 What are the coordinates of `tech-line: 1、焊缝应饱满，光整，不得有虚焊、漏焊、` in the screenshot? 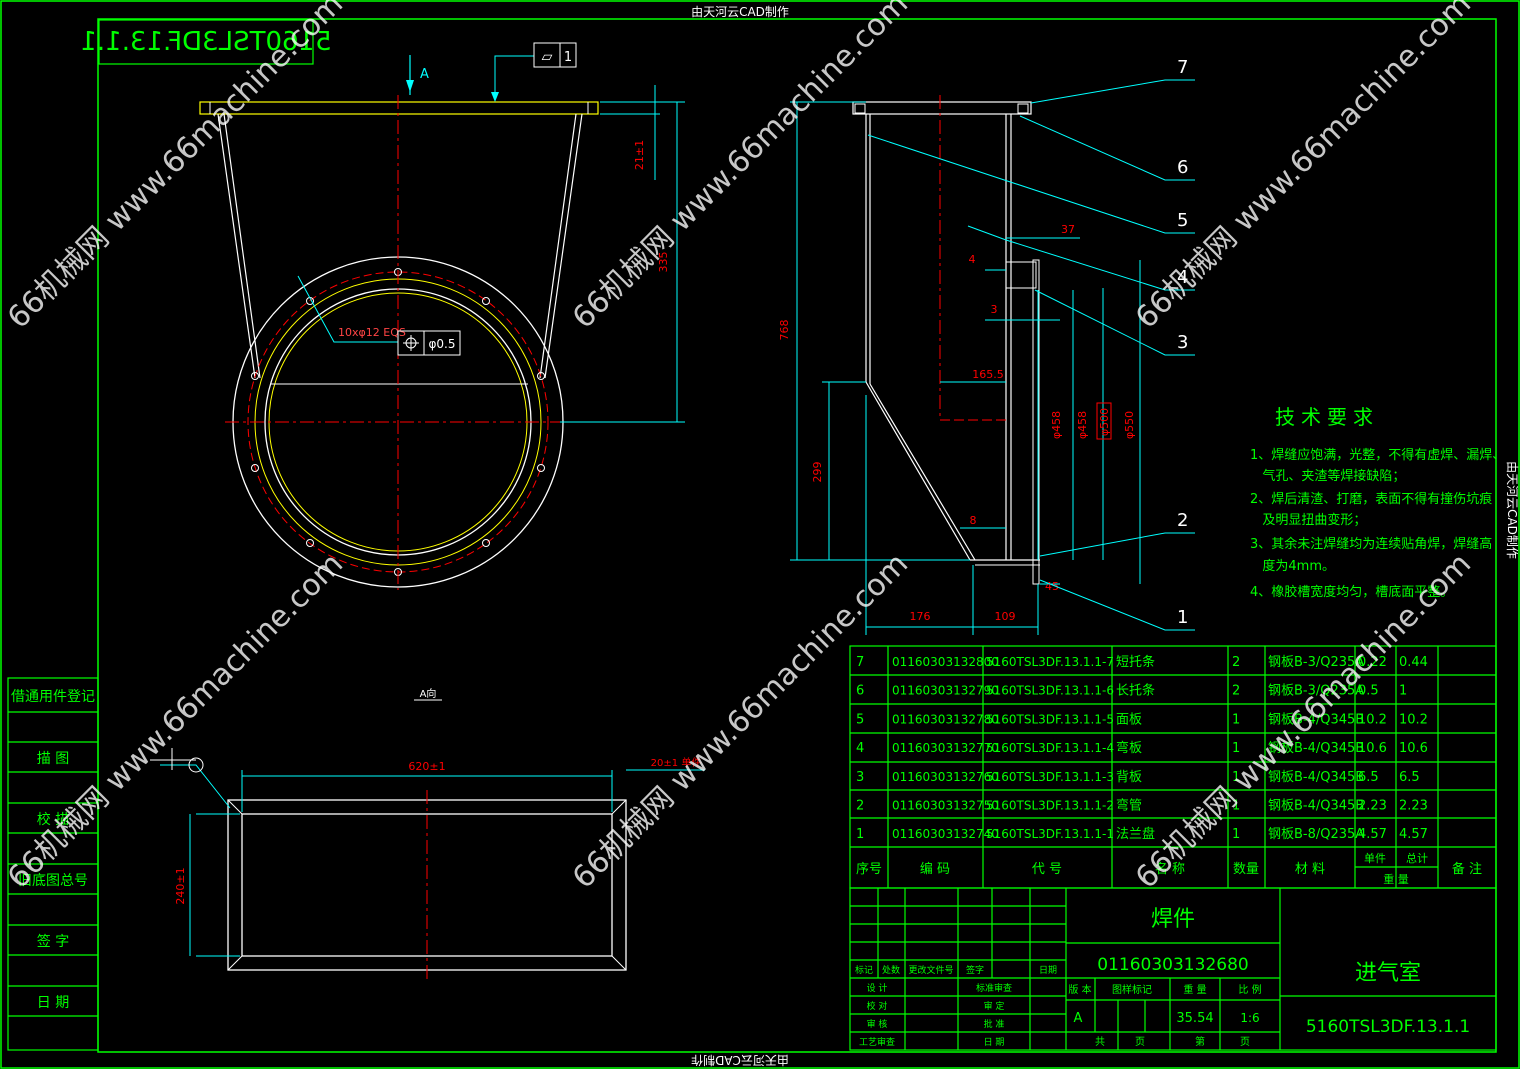 It's located at (1377, 455).